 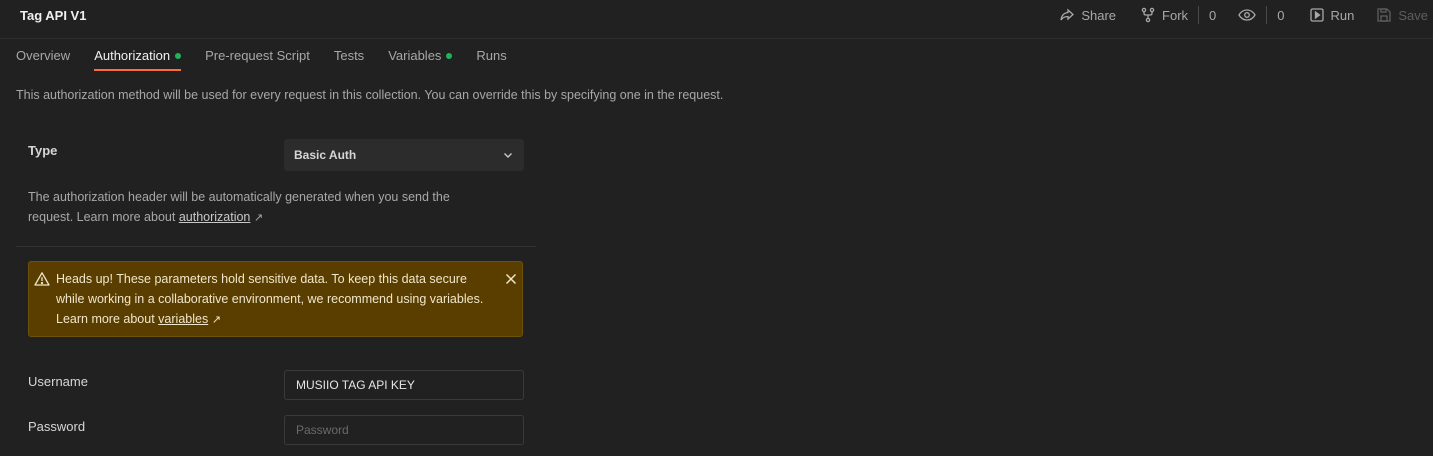 I want to click on collection-title: Tag API V1, so click(x=53, y=15).